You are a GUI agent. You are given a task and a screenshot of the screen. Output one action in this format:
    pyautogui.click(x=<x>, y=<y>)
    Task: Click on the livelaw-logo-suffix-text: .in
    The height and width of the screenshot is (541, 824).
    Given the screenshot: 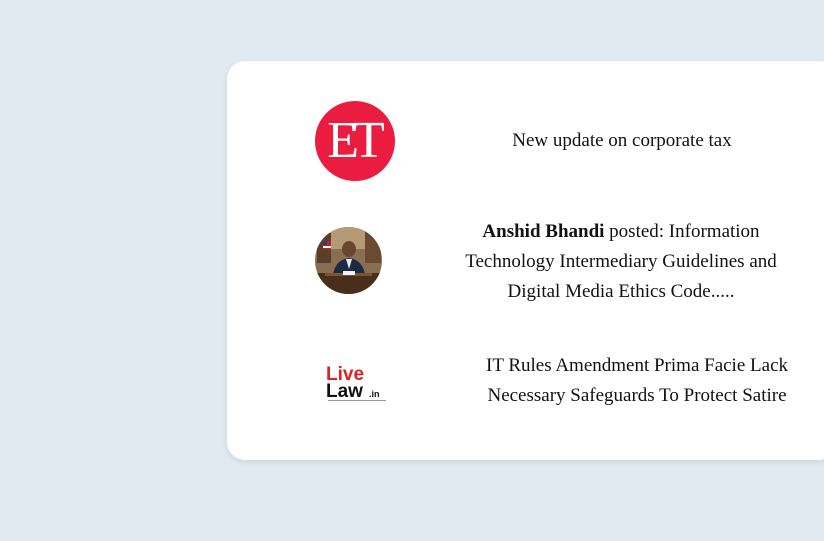 What is the action you would take?
    pyautogui.click(x=374, y=394)
    